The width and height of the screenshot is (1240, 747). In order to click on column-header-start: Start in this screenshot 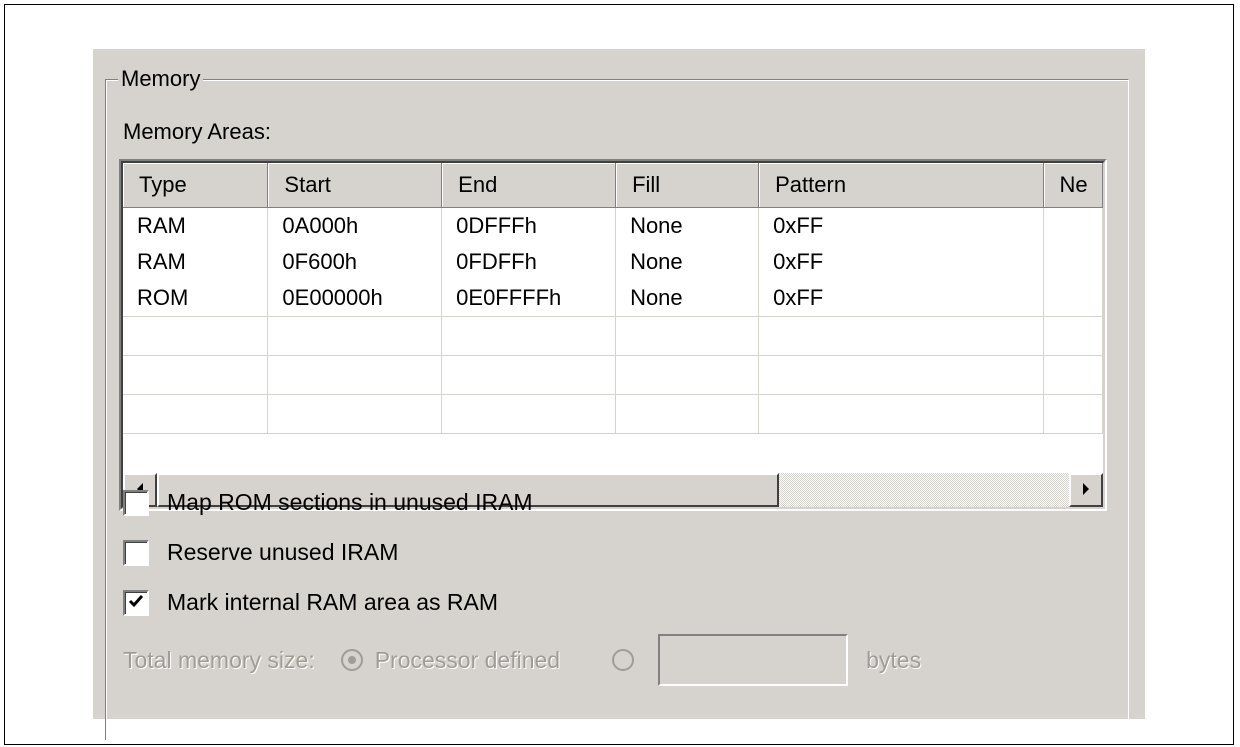, I will do `click(355, 185)`.